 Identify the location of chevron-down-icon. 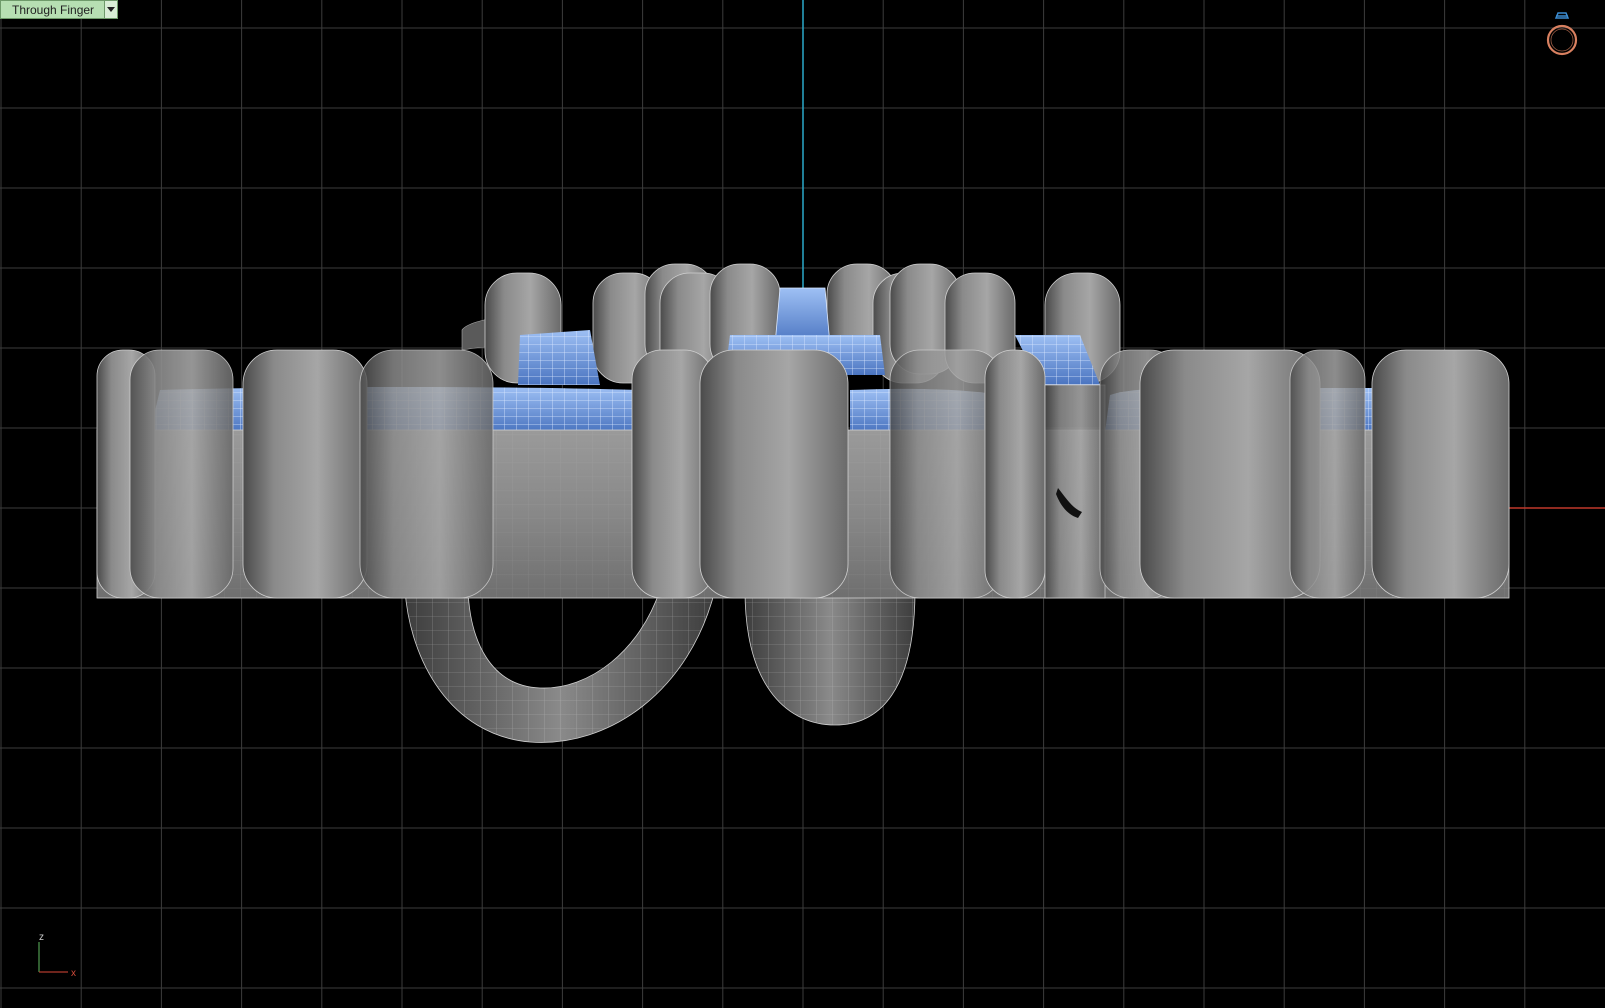
(111, 9).